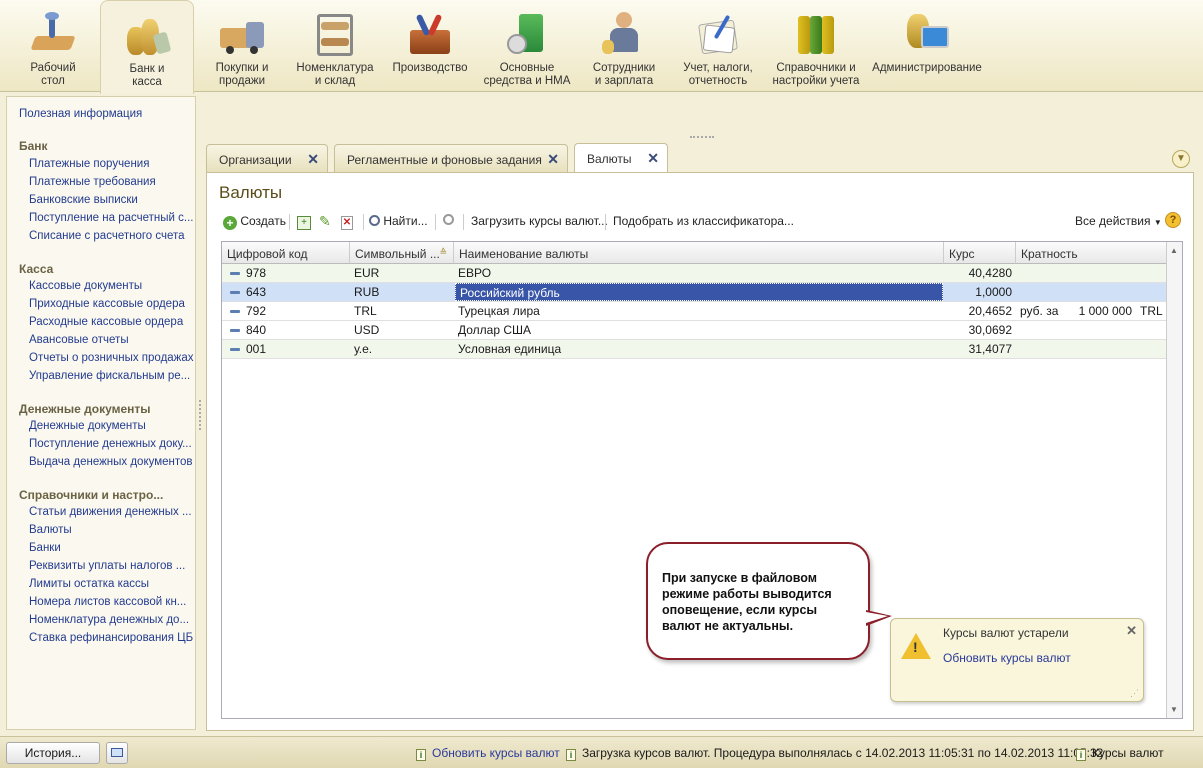 The height and width of the screenshot is (768, 1203). I want to click on section-label: Рабочий стол, so click(53, 74).